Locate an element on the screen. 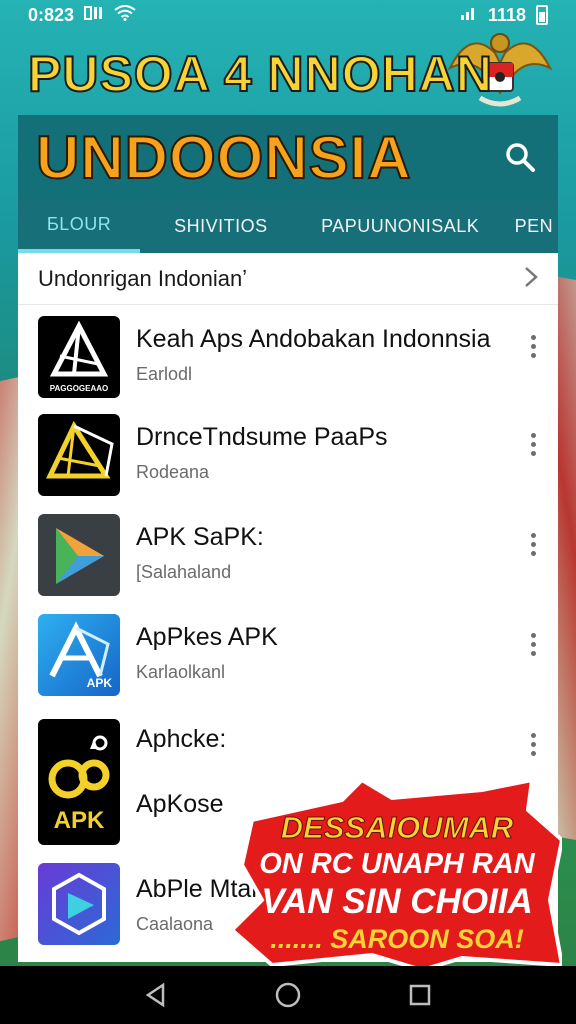 The image size is (576, 1024). recents-square-icon is located at coordinates (420, 995).